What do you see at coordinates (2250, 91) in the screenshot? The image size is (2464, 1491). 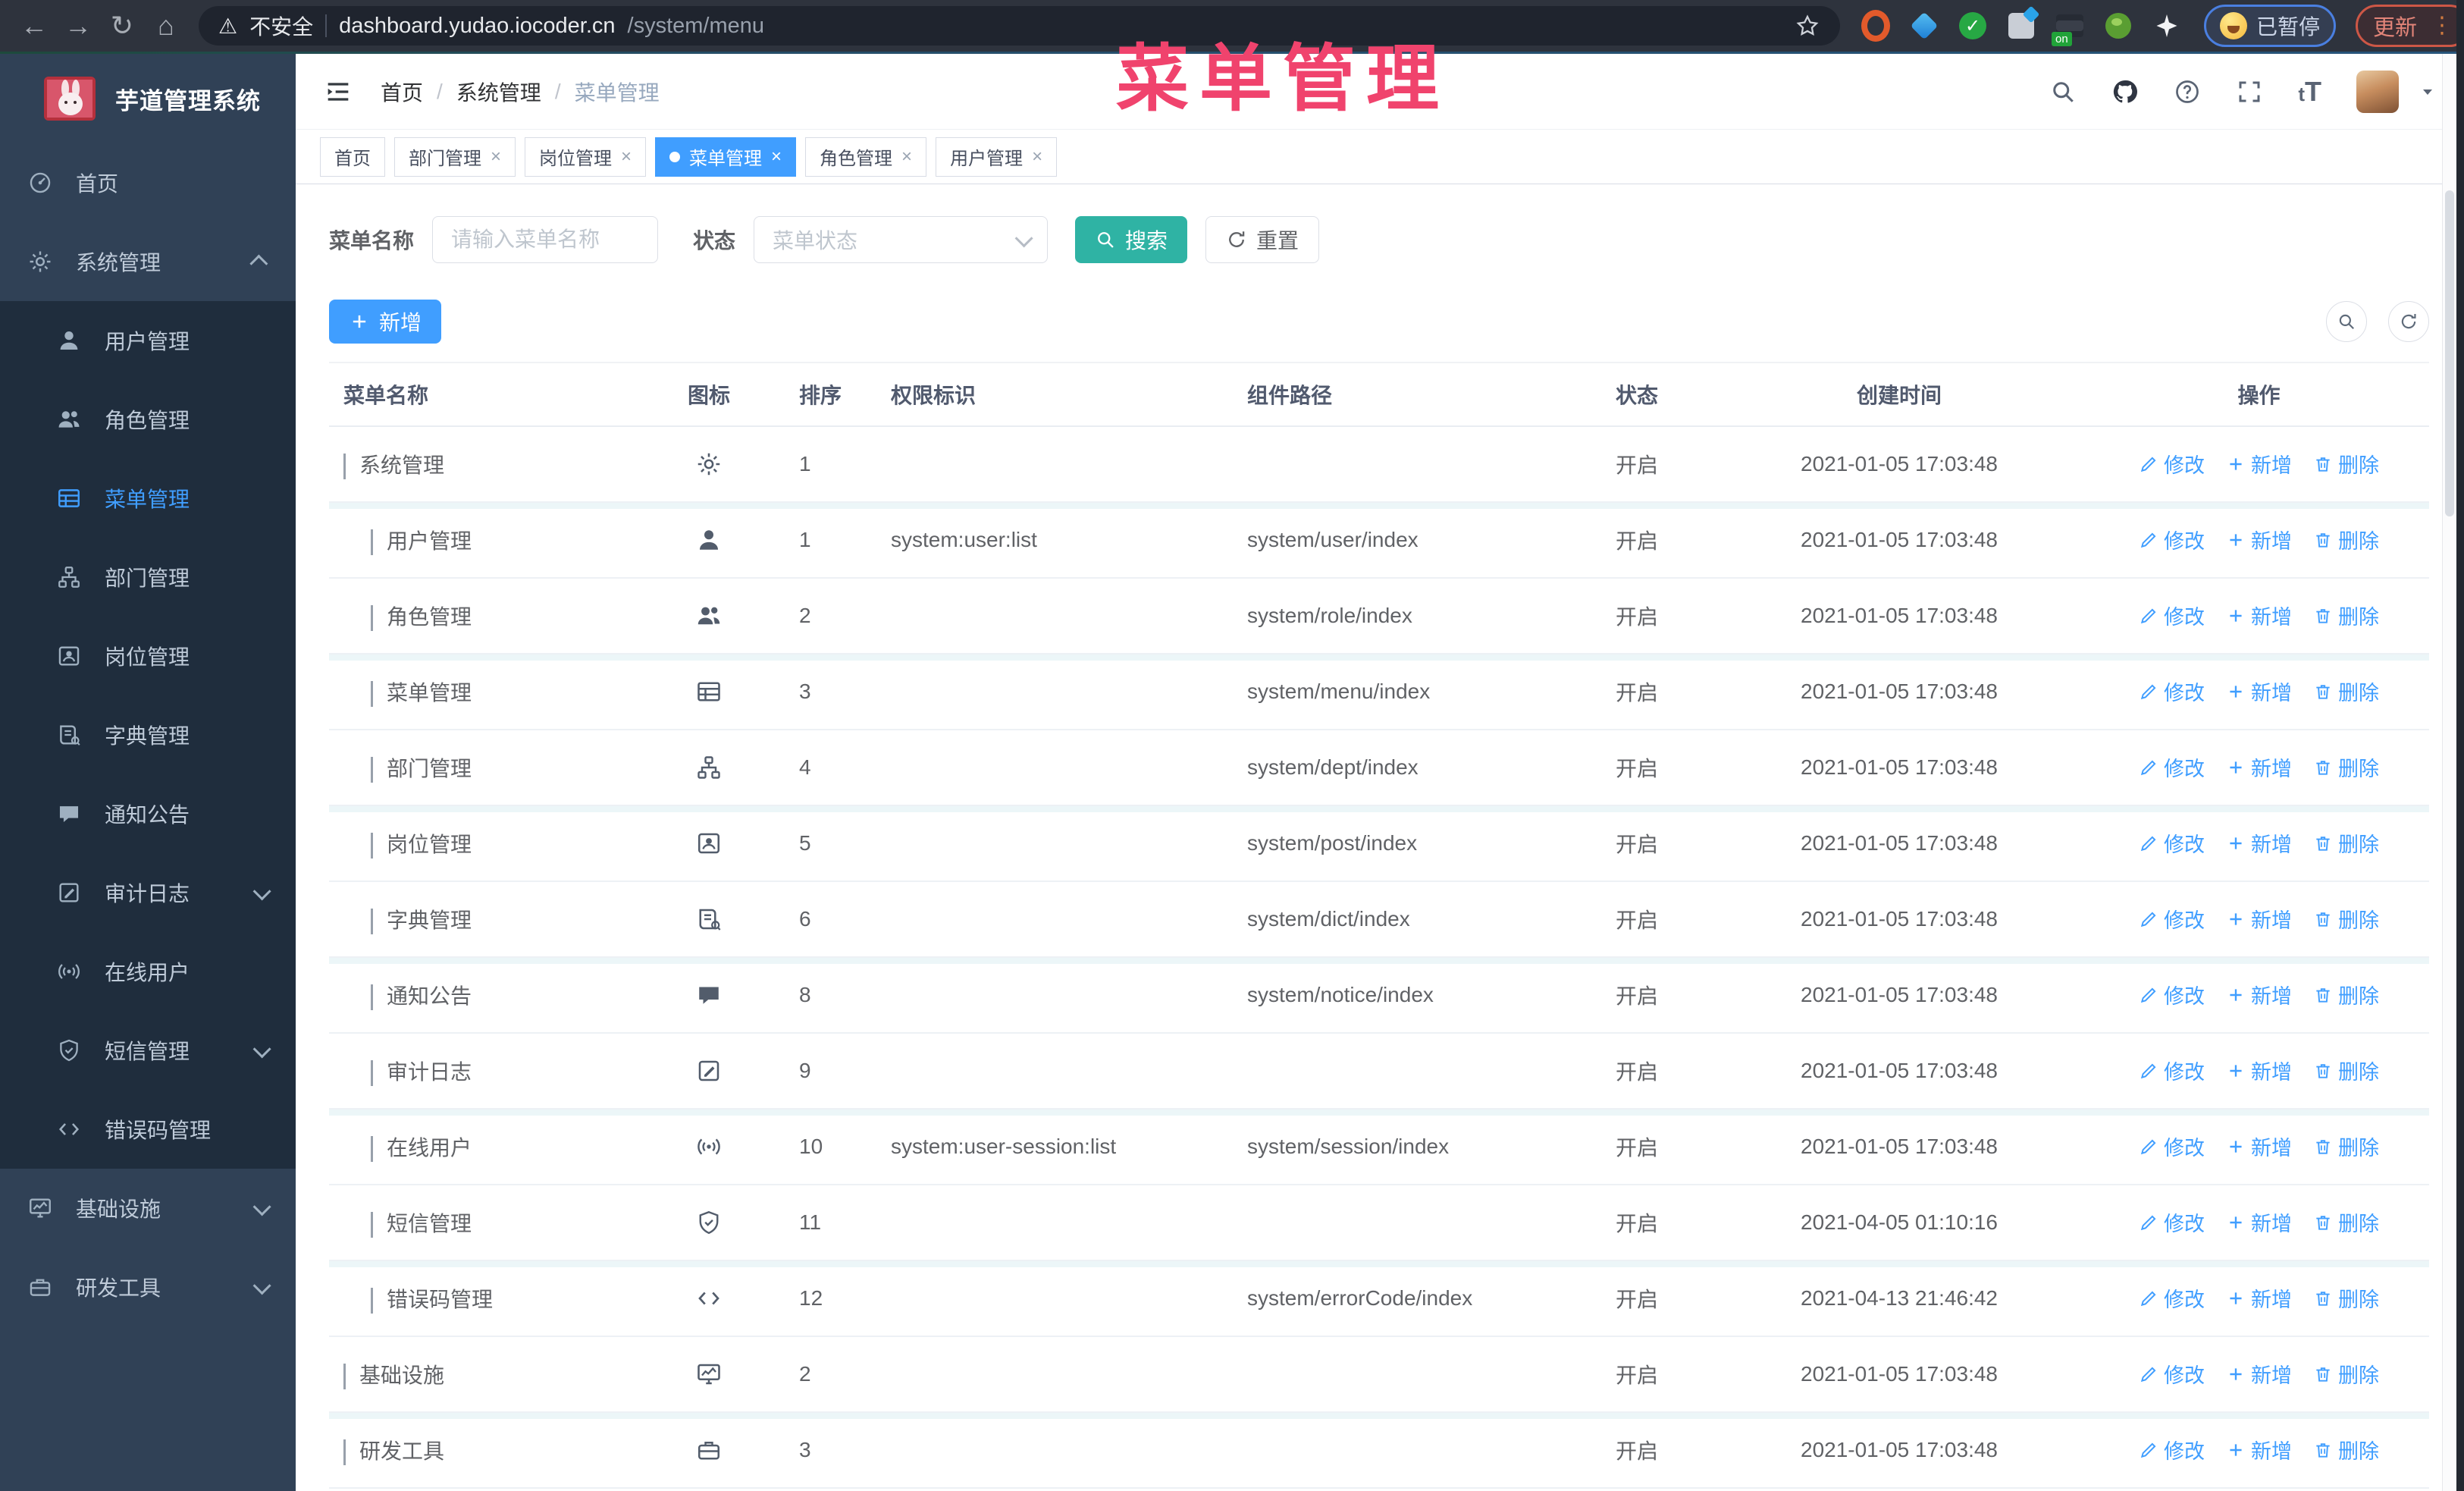 I see `fullscreen-icon` at bounding box center [2250, 91].